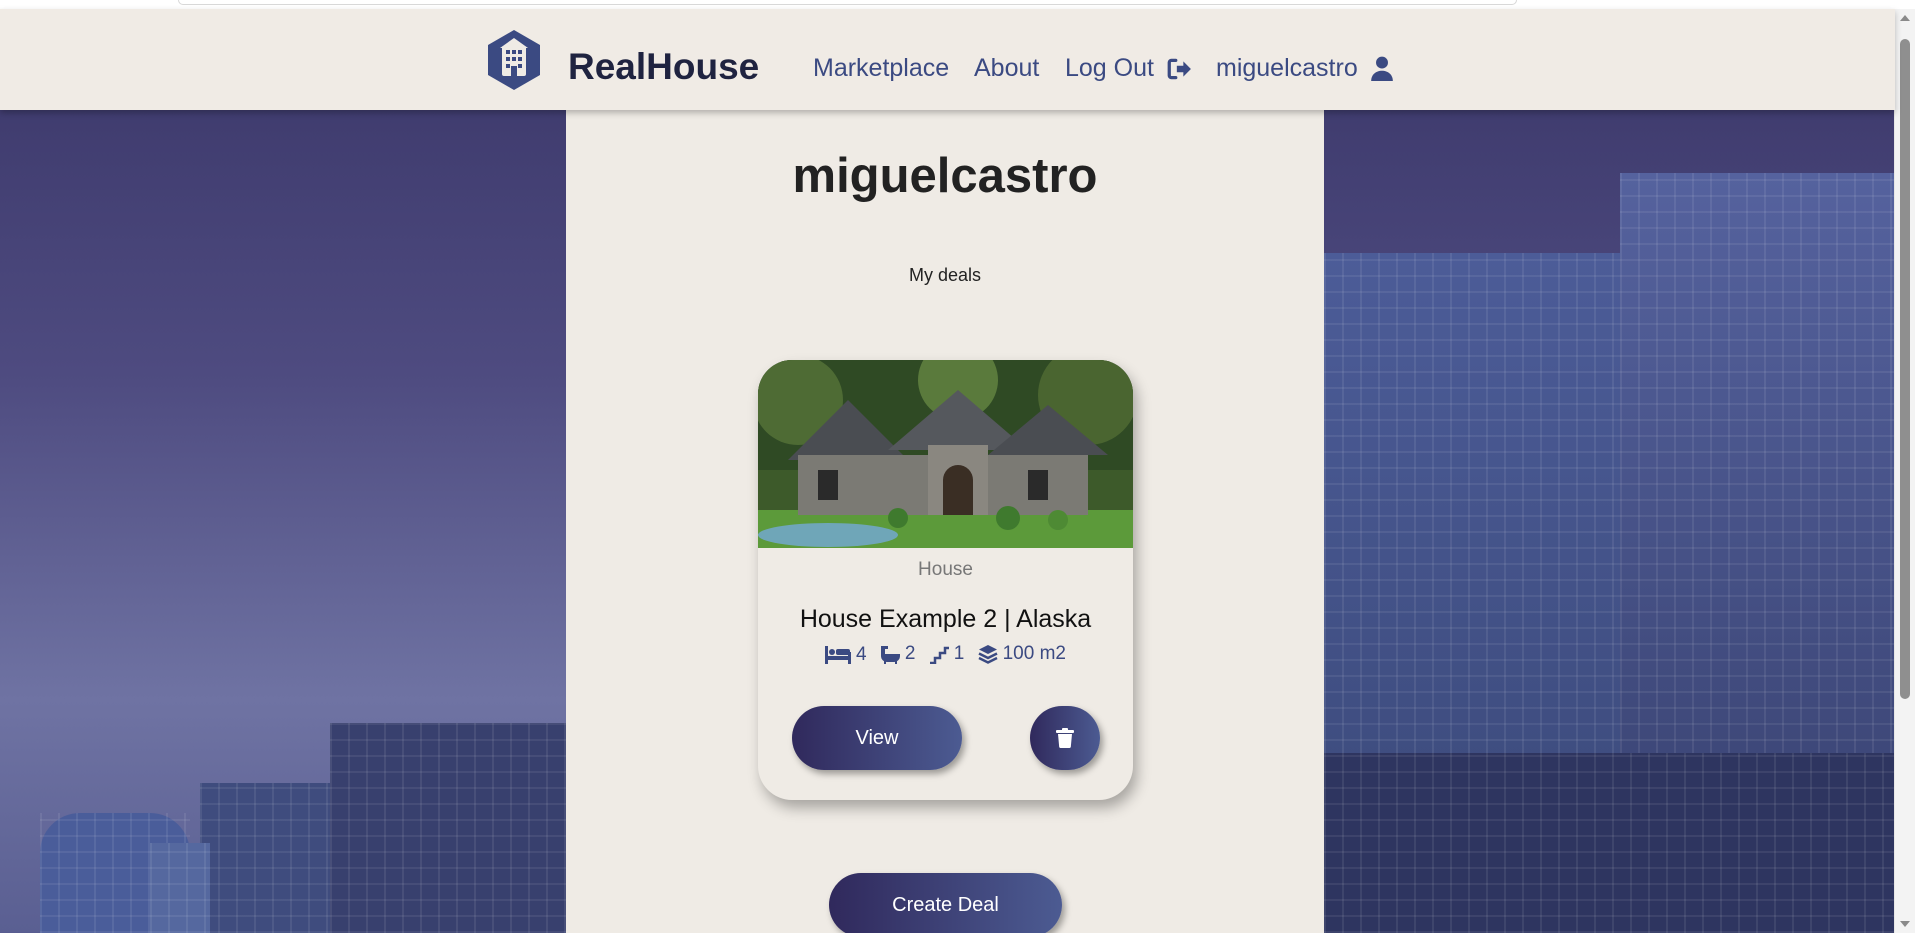 Image resolution: width=1915 pixels, height=933 pixels. What do you see at coordinates (910, 653) in the screenshot?
I see `bathrooms-count: 2` at bounding box center [910, 653].